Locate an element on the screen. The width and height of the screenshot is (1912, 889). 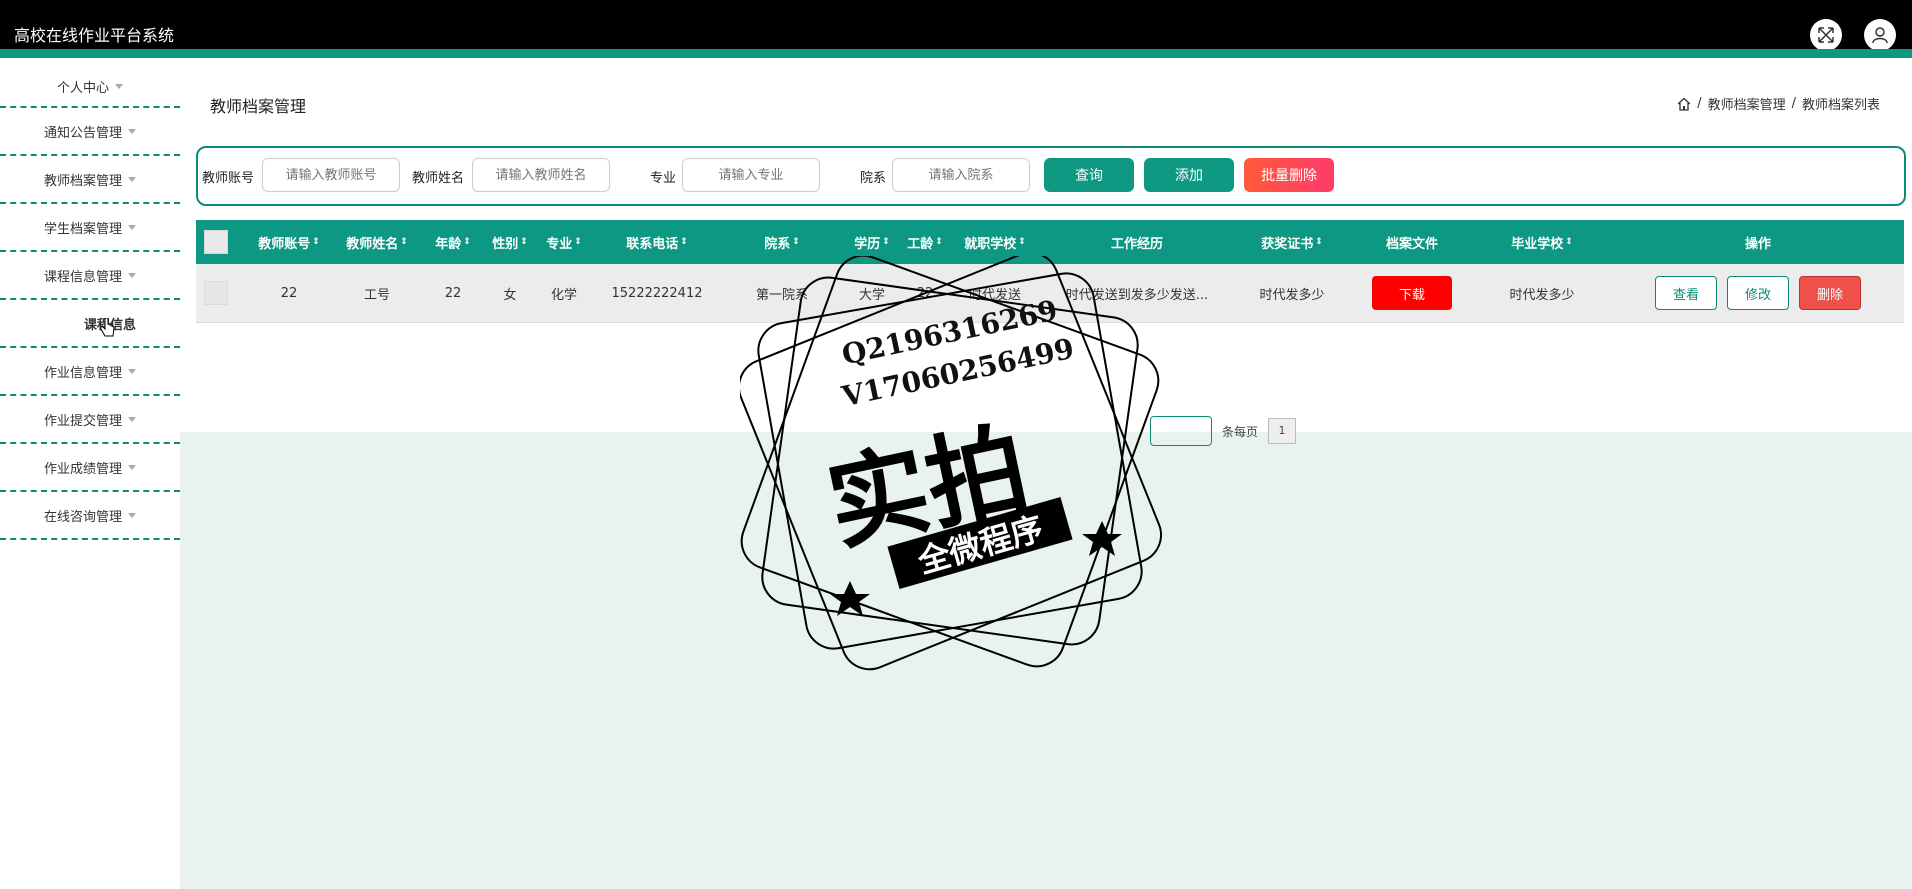
col-header-years: 工龄 ⇕ is located at coordinates (925, 242).